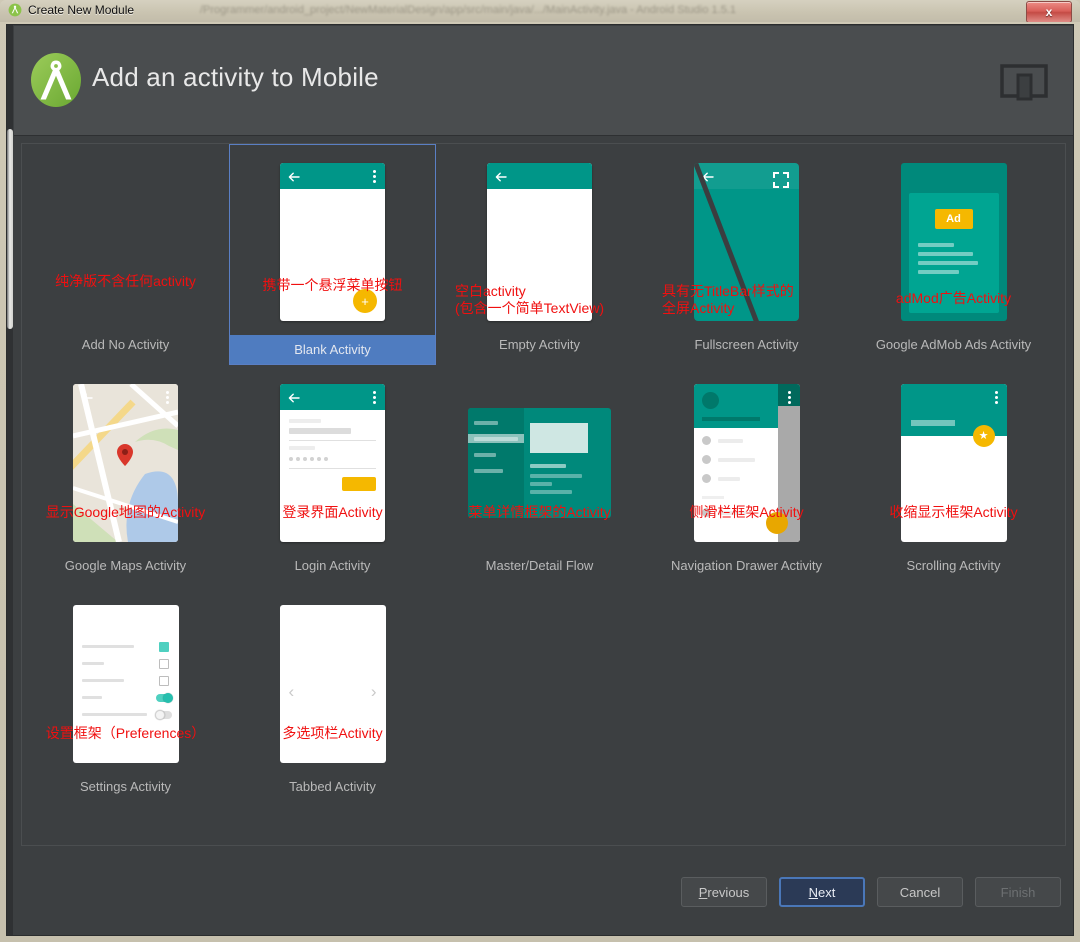 Image resolution: width=1080 pixels, height=942 pixels. I want to click on template-label: Google AdMob Ads Activity, so click(953, 344).